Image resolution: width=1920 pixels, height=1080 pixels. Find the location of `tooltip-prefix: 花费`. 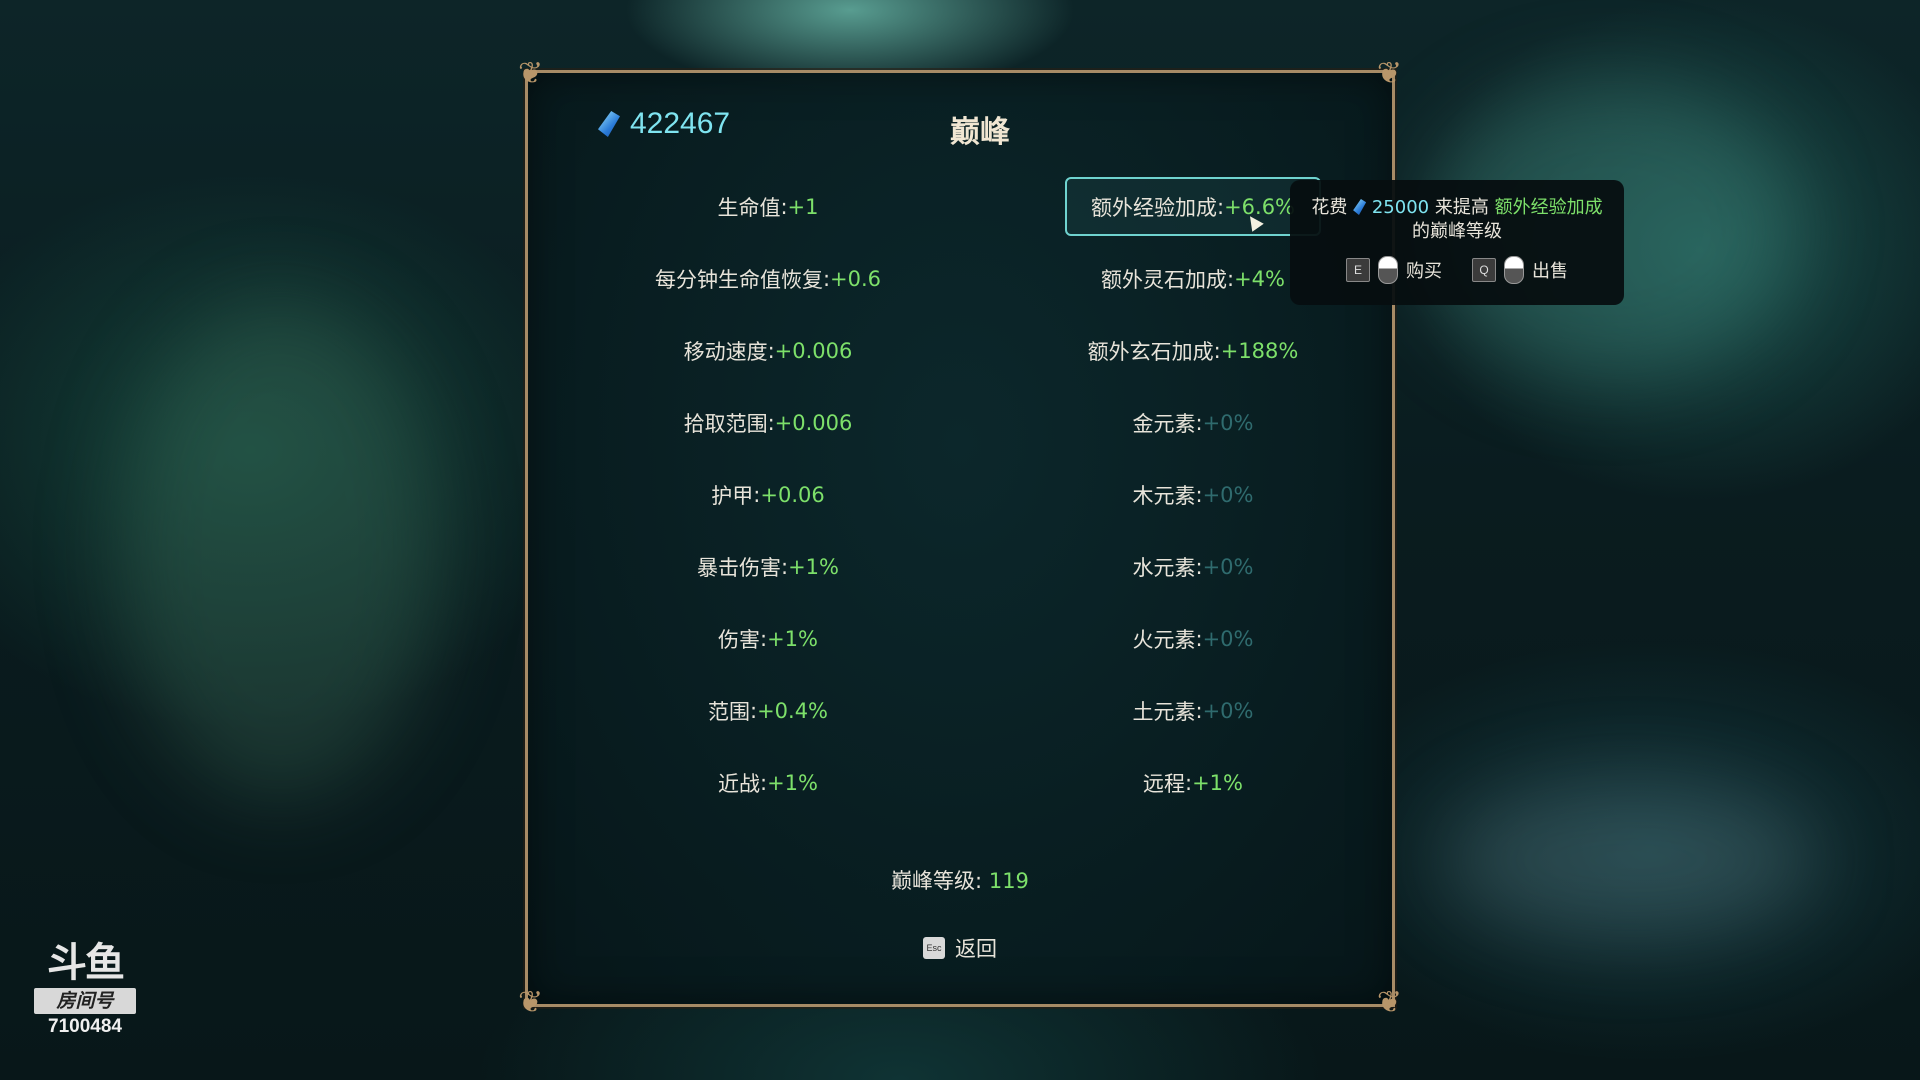

tooltip-prefix: 花费 is located at coordinates (1329, 207).